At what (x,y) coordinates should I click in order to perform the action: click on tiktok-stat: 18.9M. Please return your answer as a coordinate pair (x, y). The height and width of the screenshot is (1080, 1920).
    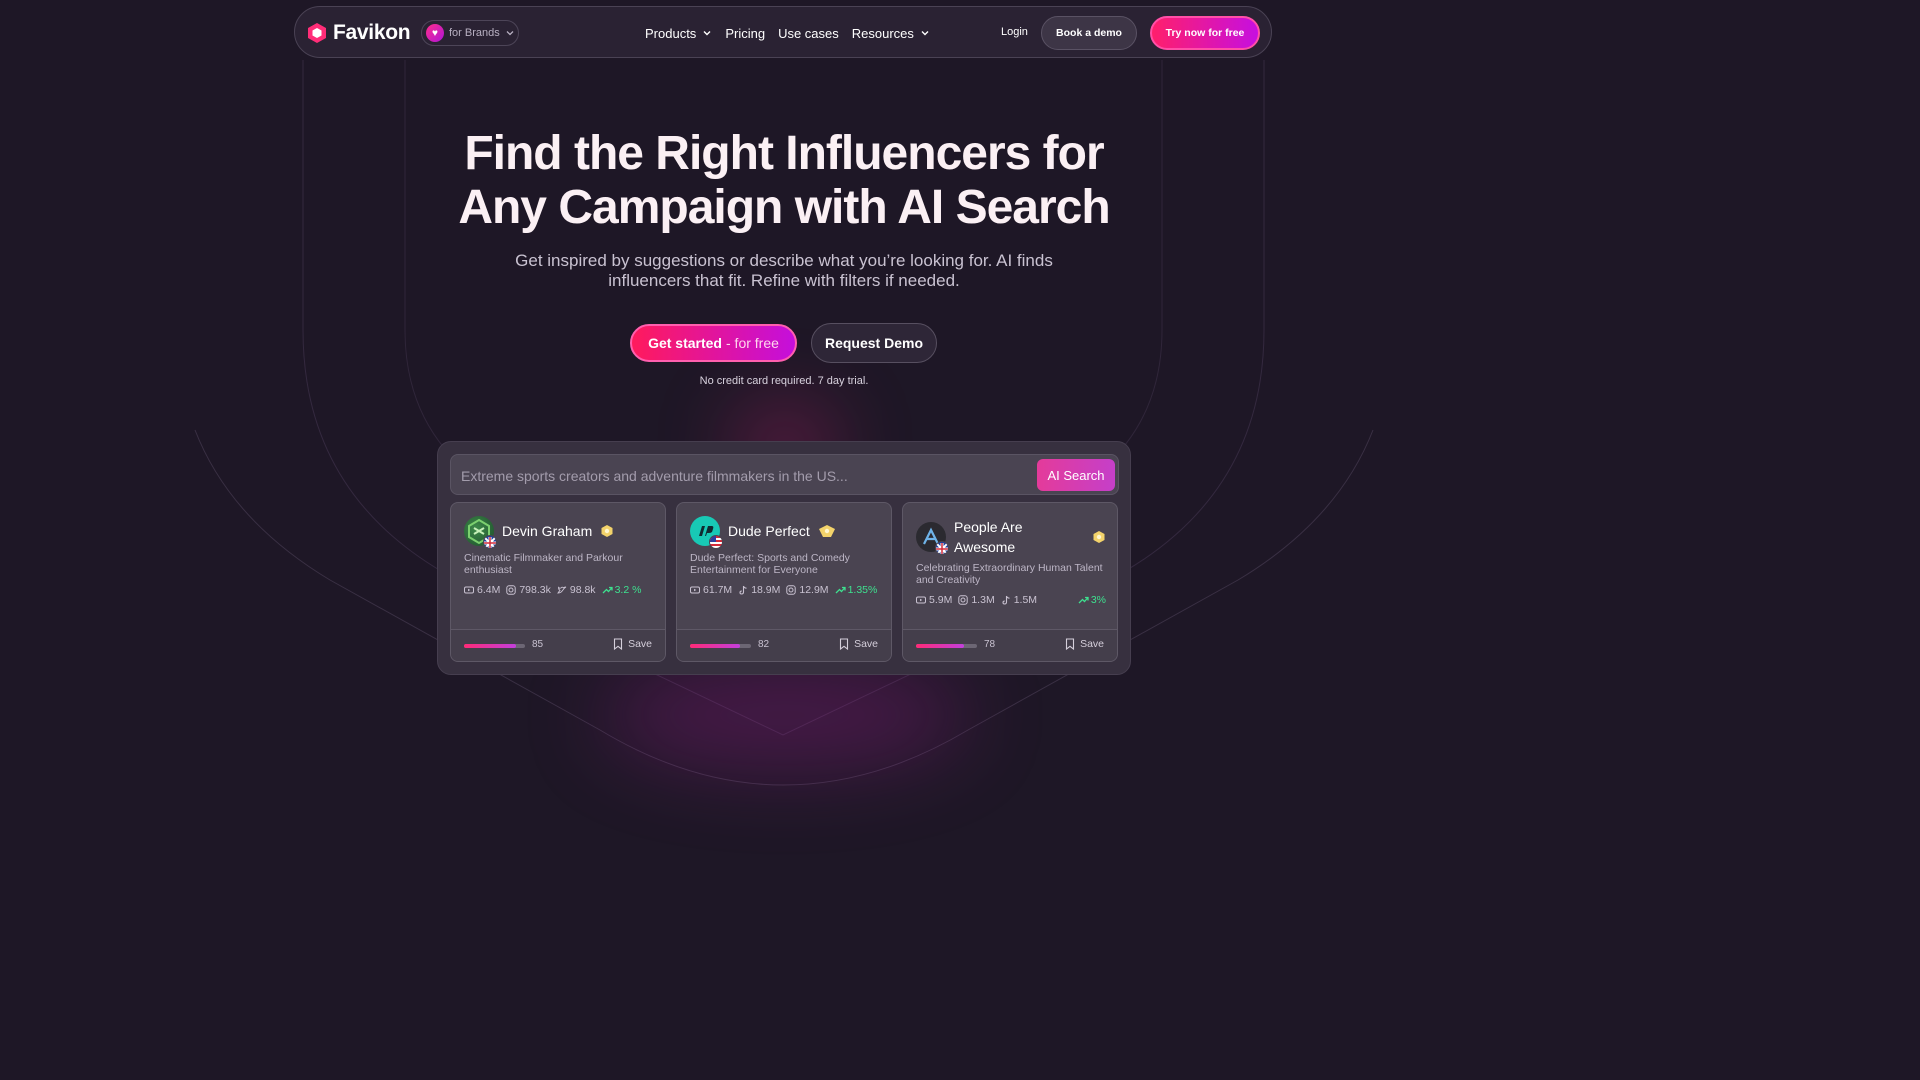
    Looking at the image, I should click on (759, 590).